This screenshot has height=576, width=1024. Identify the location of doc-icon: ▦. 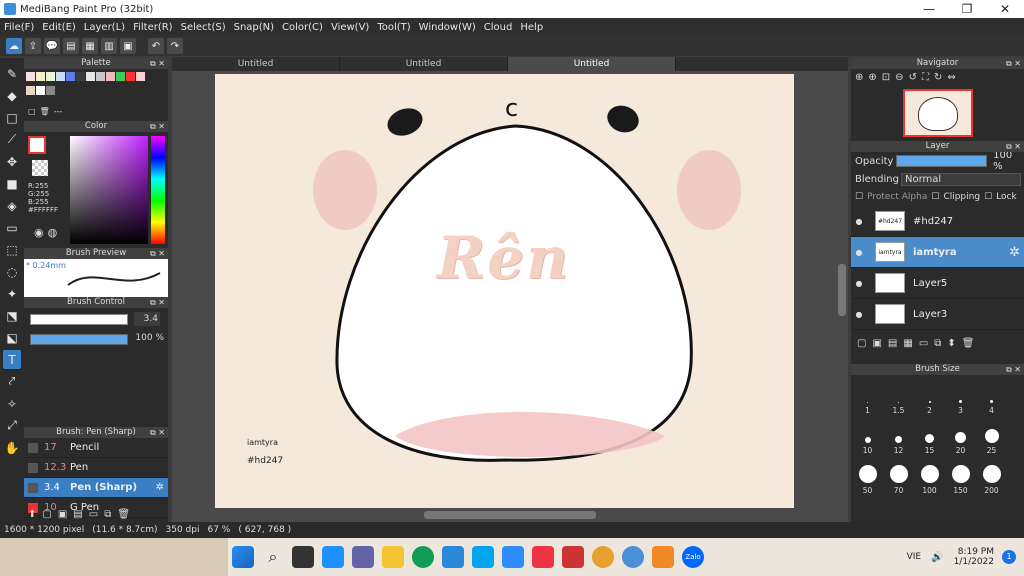
(90, 46).